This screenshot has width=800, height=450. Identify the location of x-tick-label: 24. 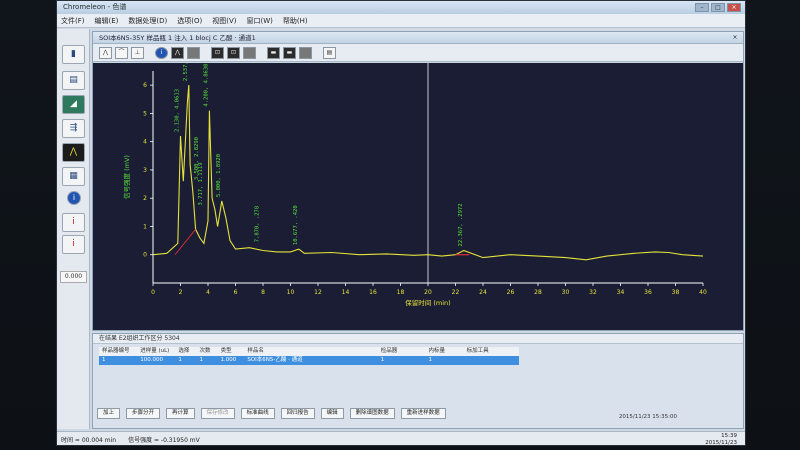
(483, 292).